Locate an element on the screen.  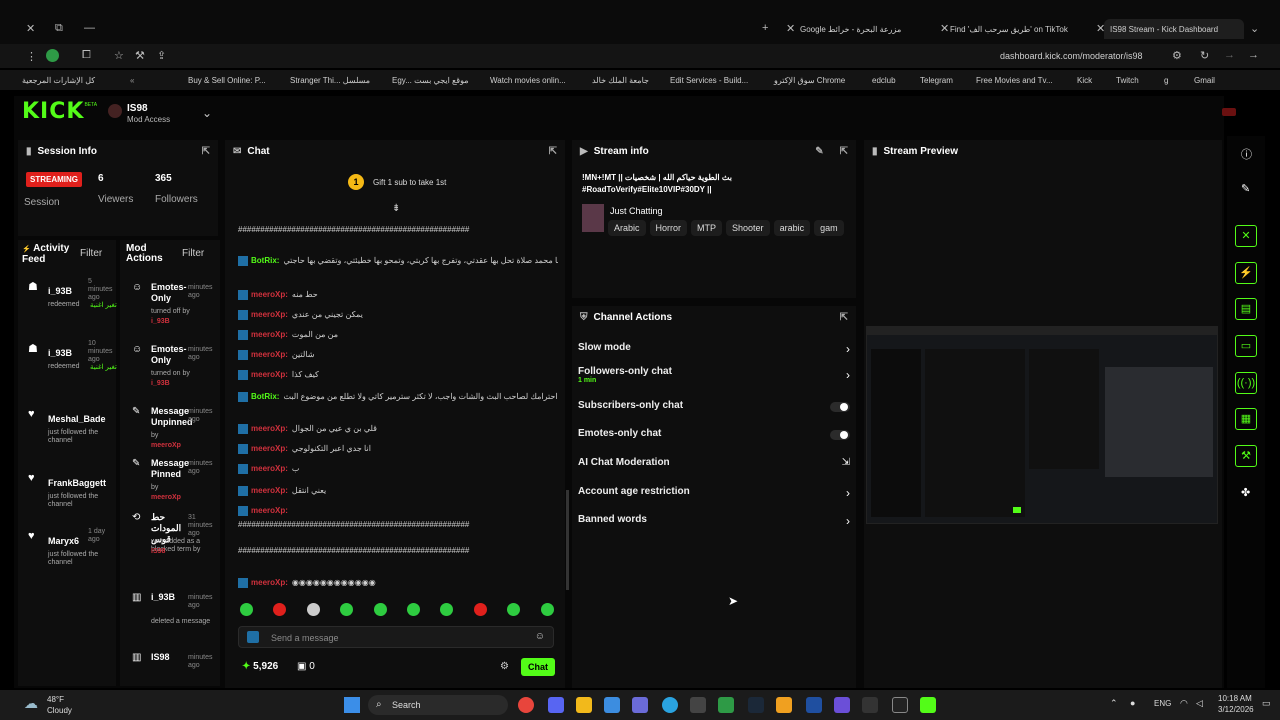
tag-pill: Horror is located at coordinates (668, 228).